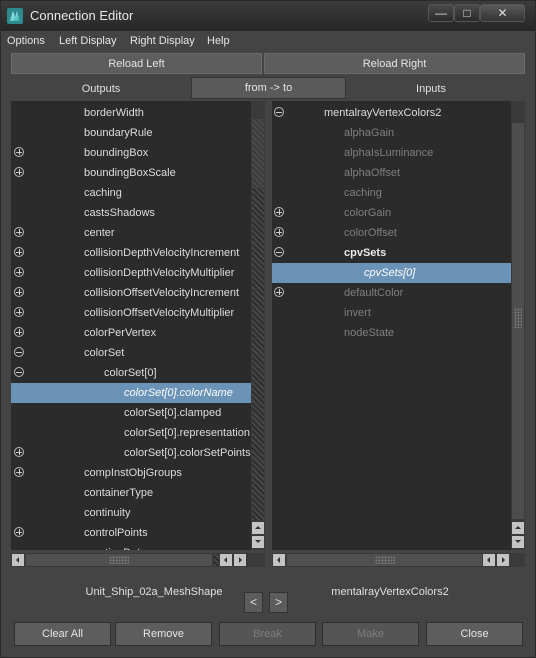  I want to click on reload-right-button: Reload Right, so click(394, 63).